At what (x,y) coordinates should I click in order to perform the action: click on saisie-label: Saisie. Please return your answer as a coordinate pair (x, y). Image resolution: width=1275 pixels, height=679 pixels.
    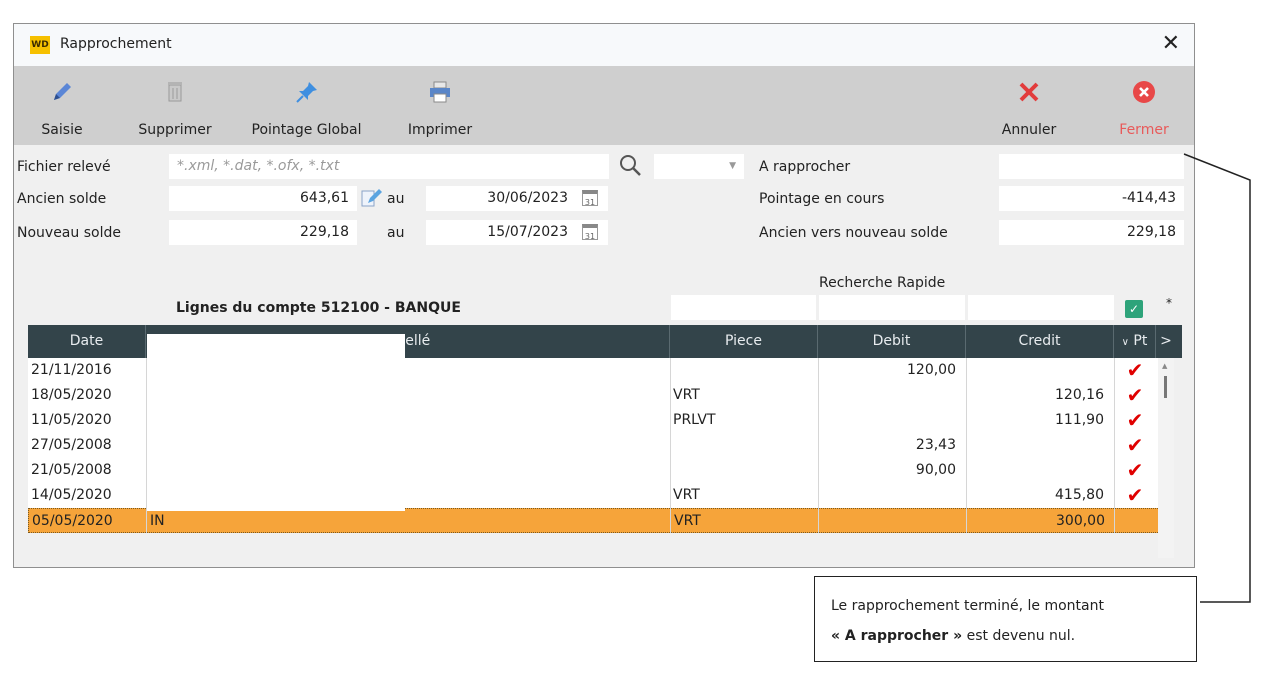
    Looking at the image, I should click on (62, 130).